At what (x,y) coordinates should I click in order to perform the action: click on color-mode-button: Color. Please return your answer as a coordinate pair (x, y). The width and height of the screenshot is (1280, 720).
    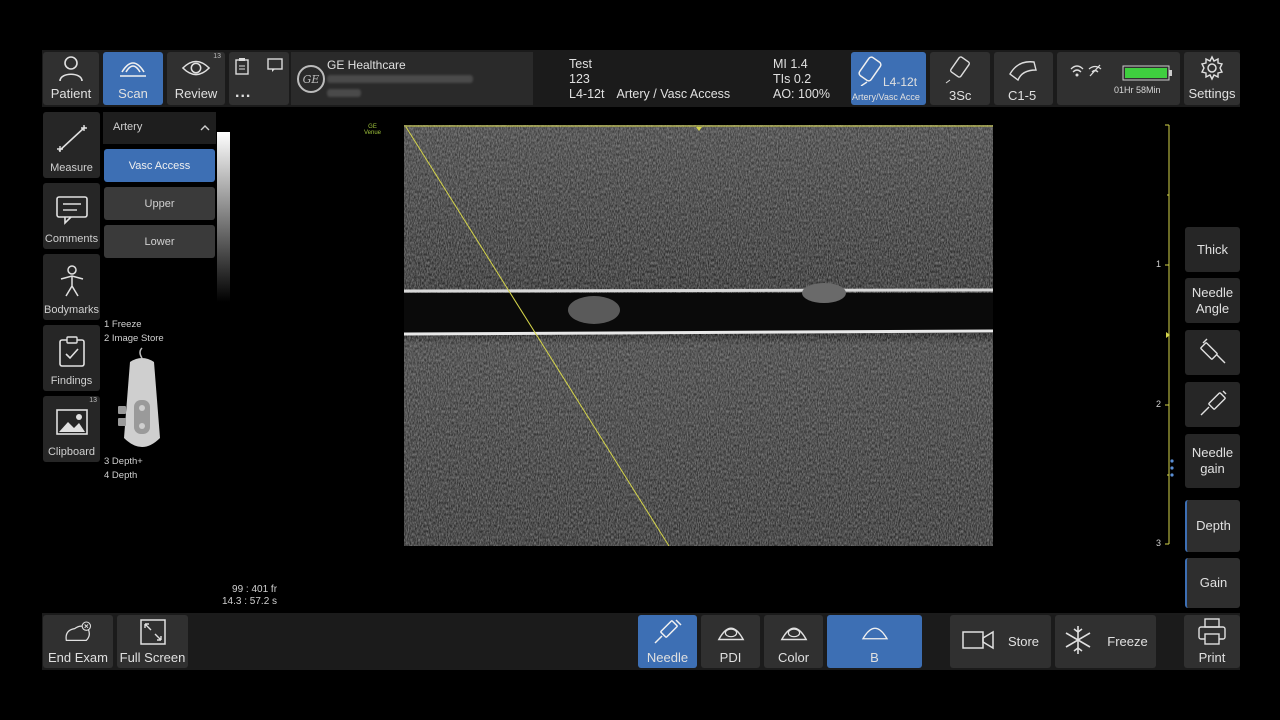
    Looking at the image, I should click on (793, 641).